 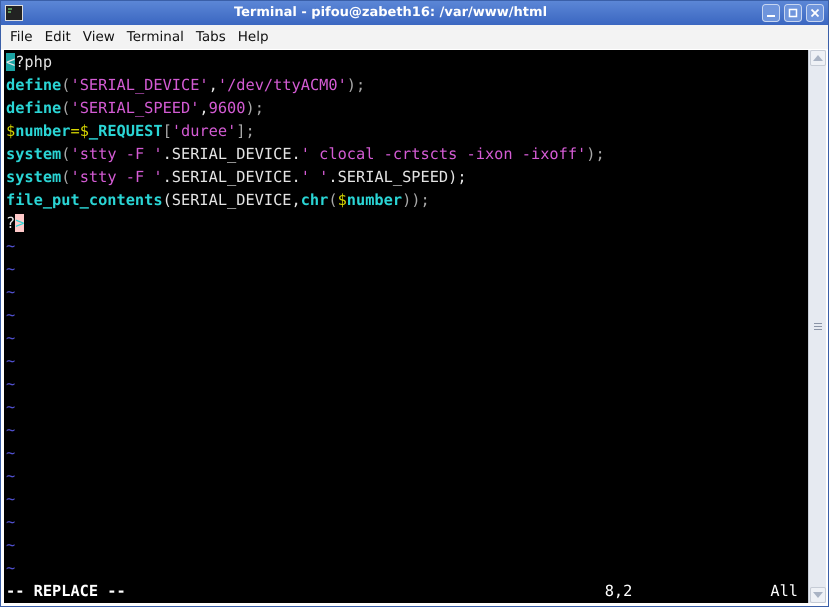 I want to click on scroll-grip-icon, so click(x=818, y=326).